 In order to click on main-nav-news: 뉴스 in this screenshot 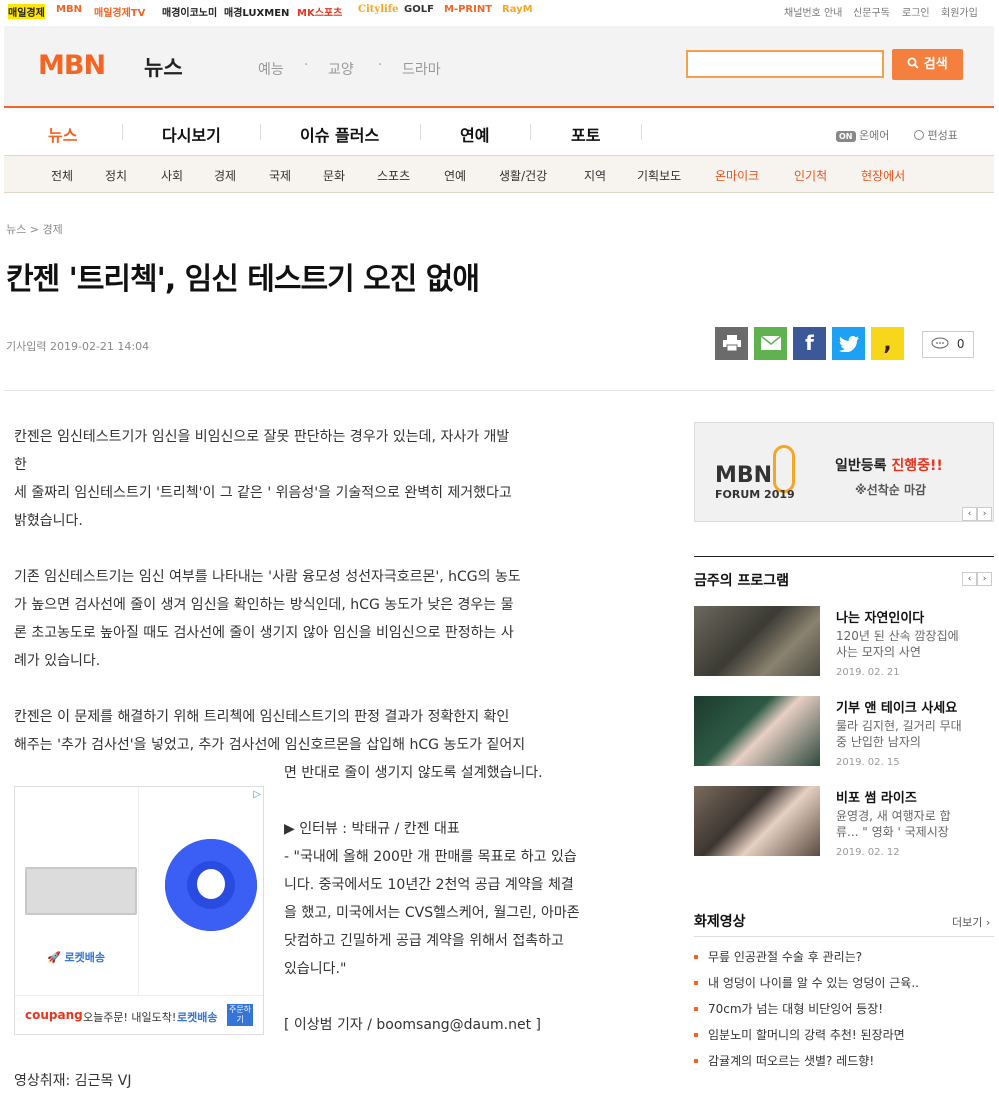, I will do `click(62, 134)`.